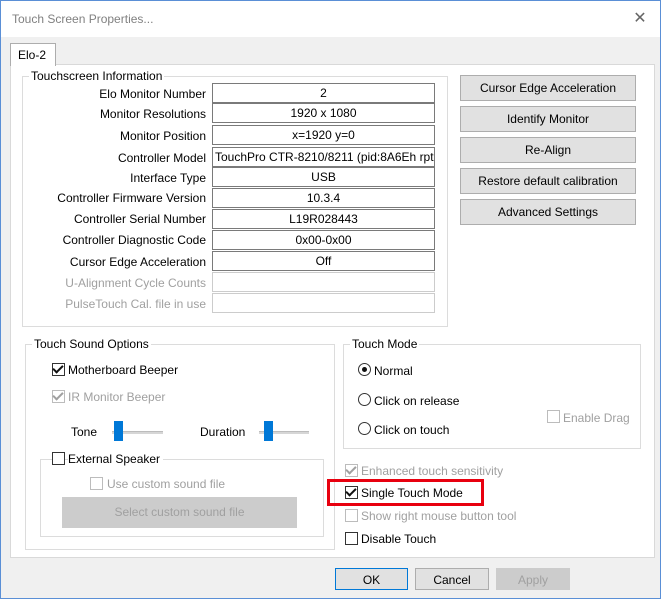 This screenshot has width=661, height=599. Describe the element at coordinates (179, 512) in the screenshot. I see `select-custom-sound-file-button: Select custom sound file` at that location.